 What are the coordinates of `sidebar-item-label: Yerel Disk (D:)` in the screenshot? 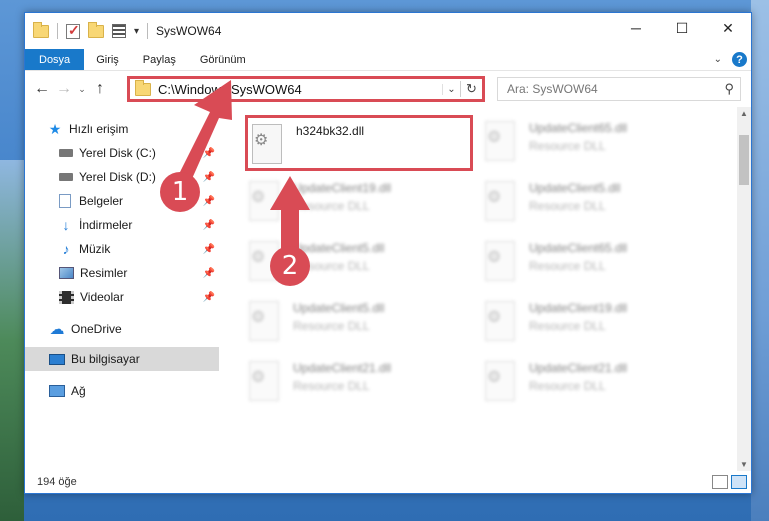 It's located at (117, 177).